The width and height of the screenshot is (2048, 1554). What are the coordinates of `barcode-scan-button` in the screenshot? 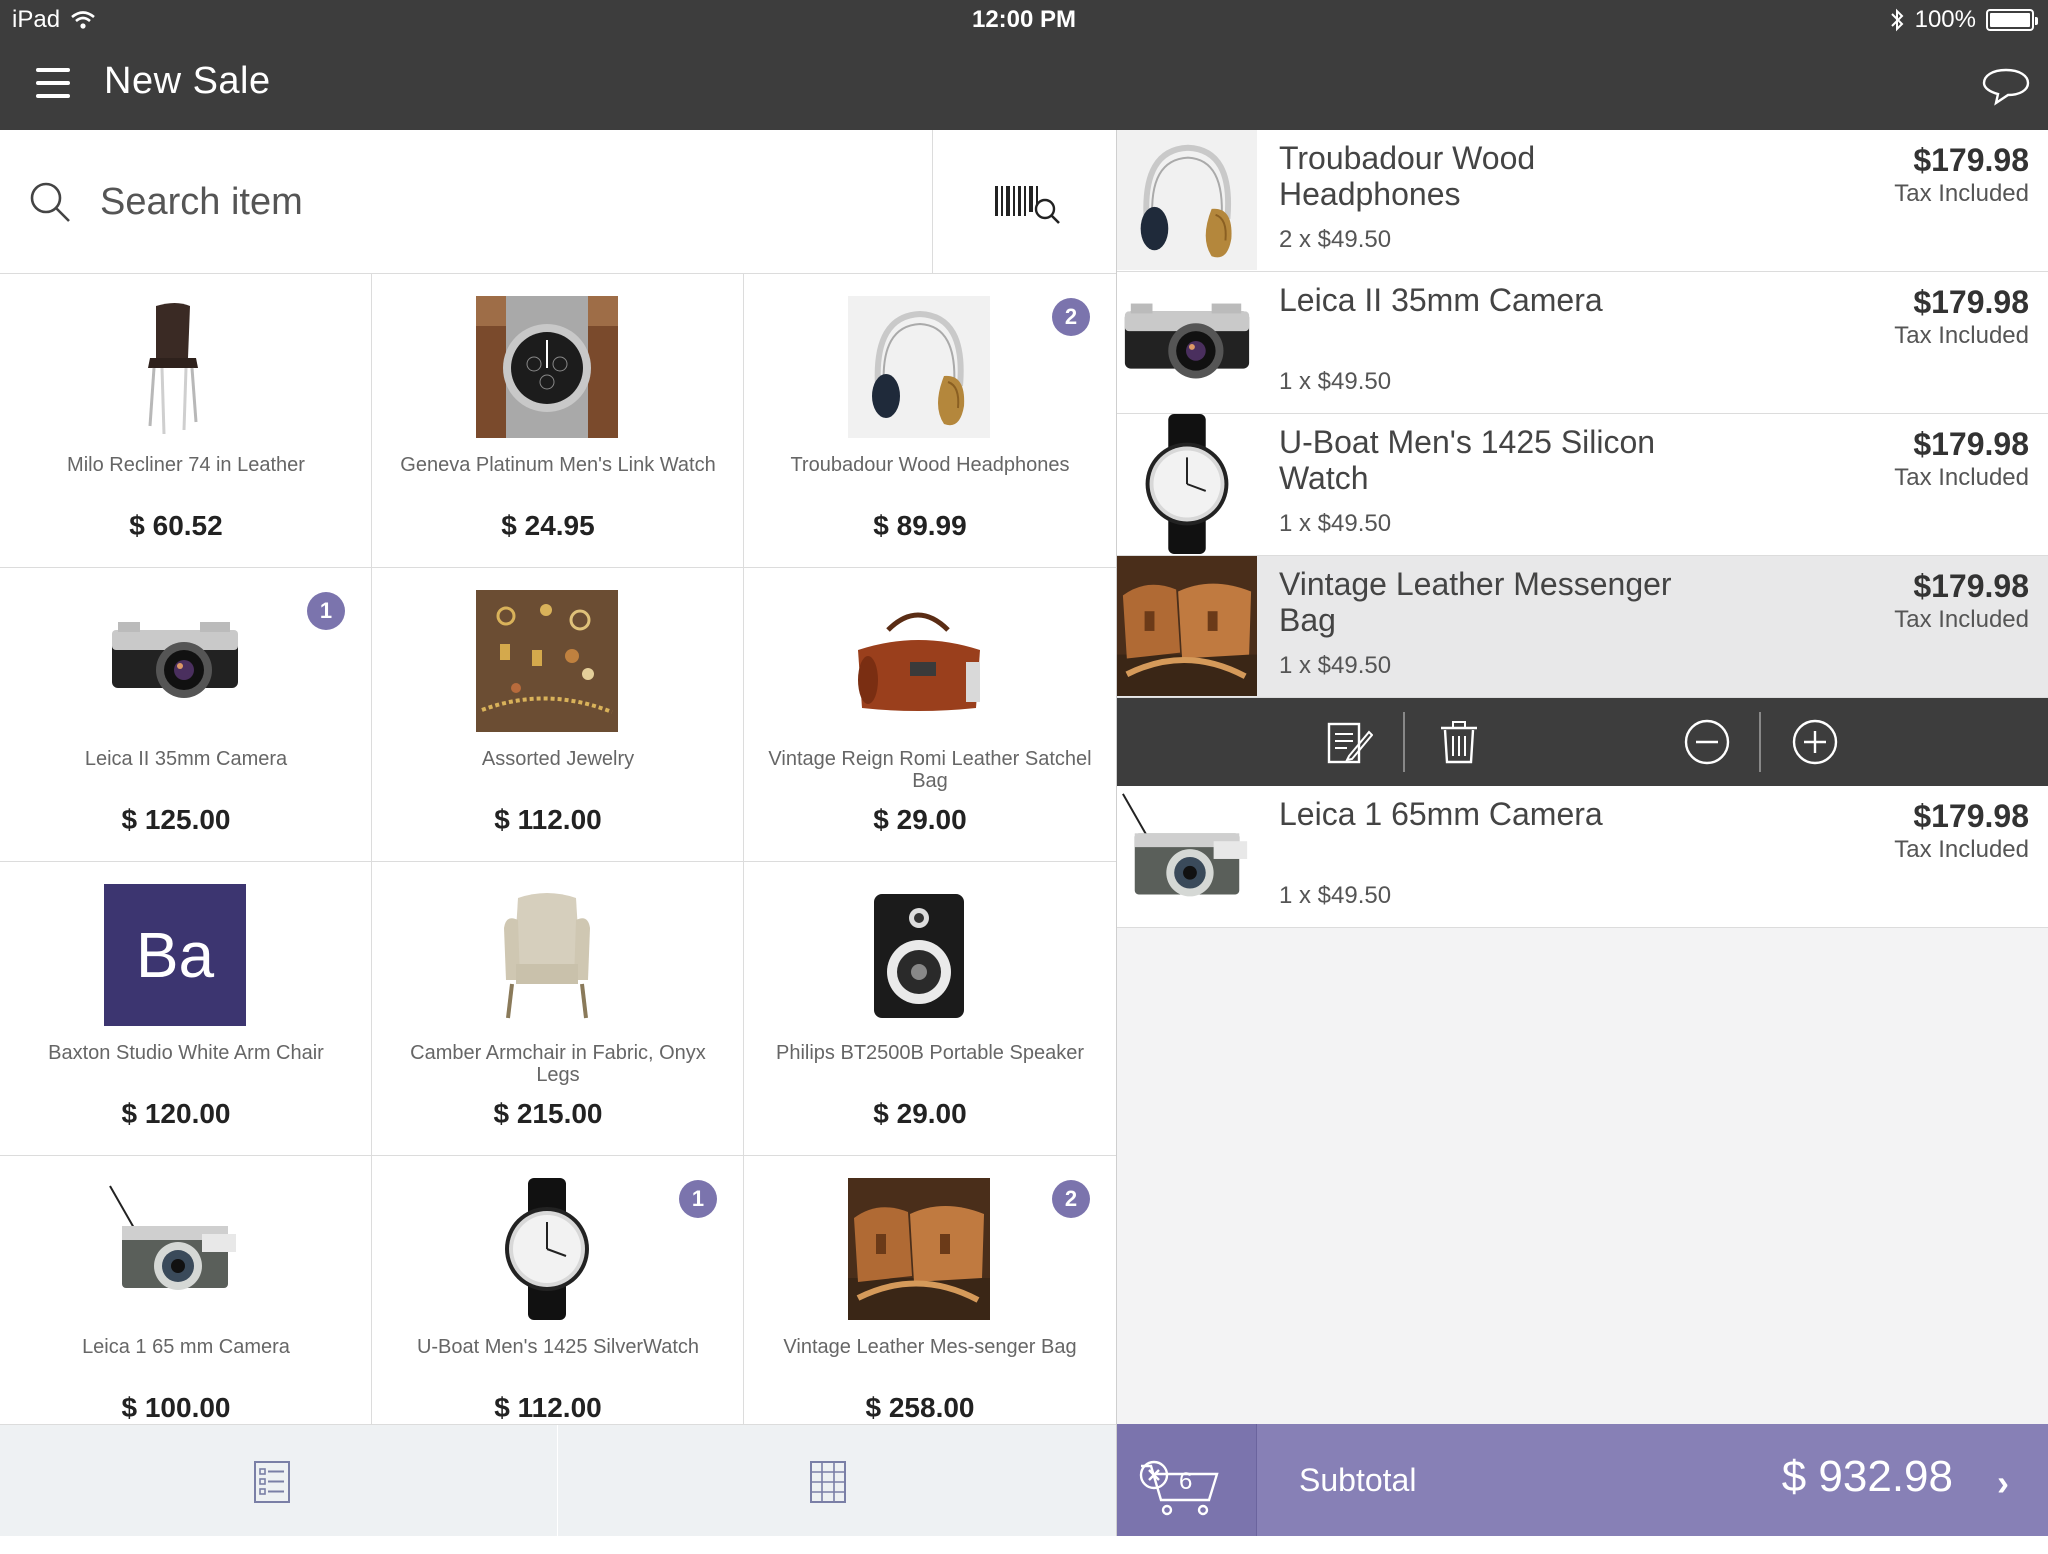 It's located at (1024, 202).